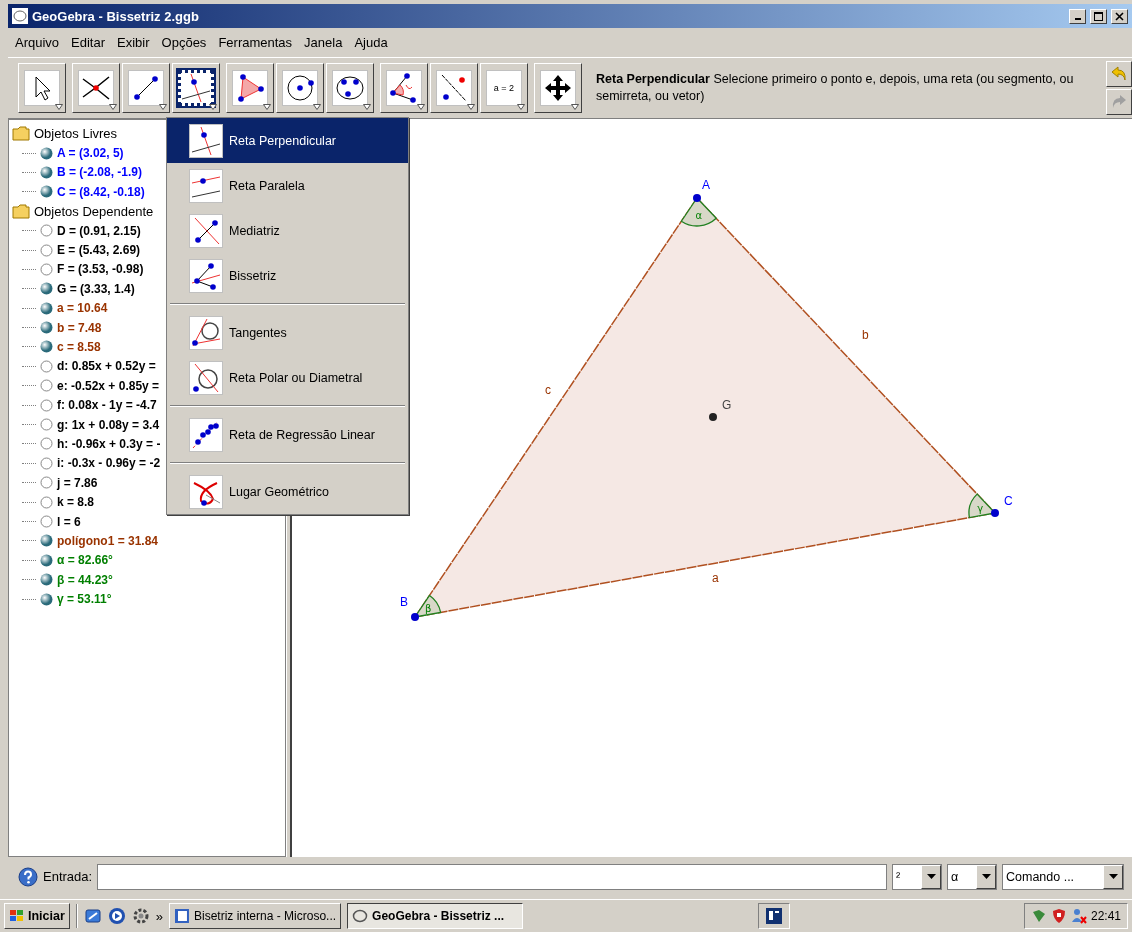 The image size is (1132, 932). I want to click on point-label: B, so click(404, 602).